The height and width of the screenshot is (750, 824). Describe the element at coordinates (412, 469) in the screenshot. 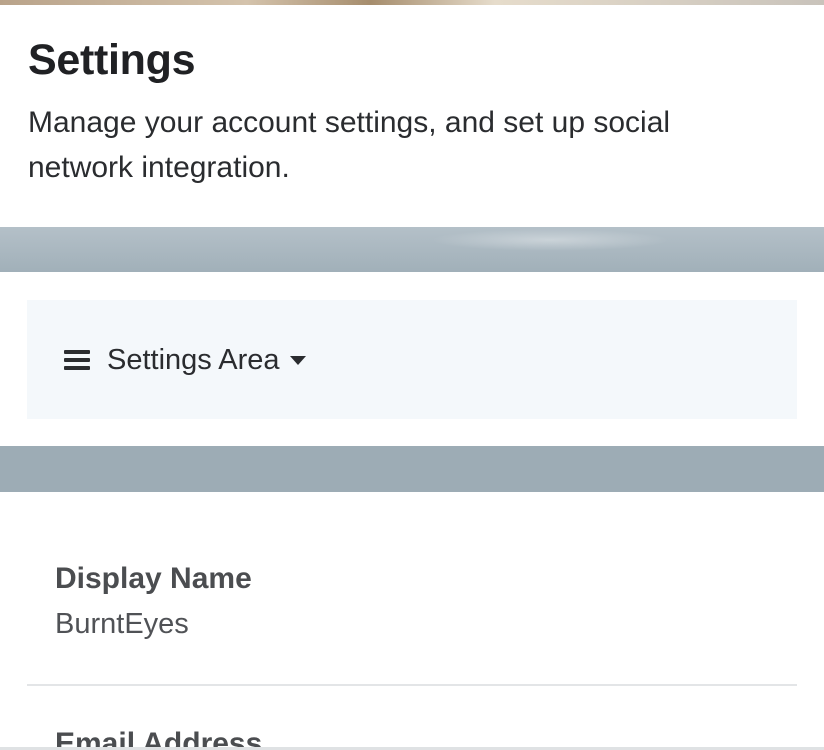

I see `section-separator-band` at that location.